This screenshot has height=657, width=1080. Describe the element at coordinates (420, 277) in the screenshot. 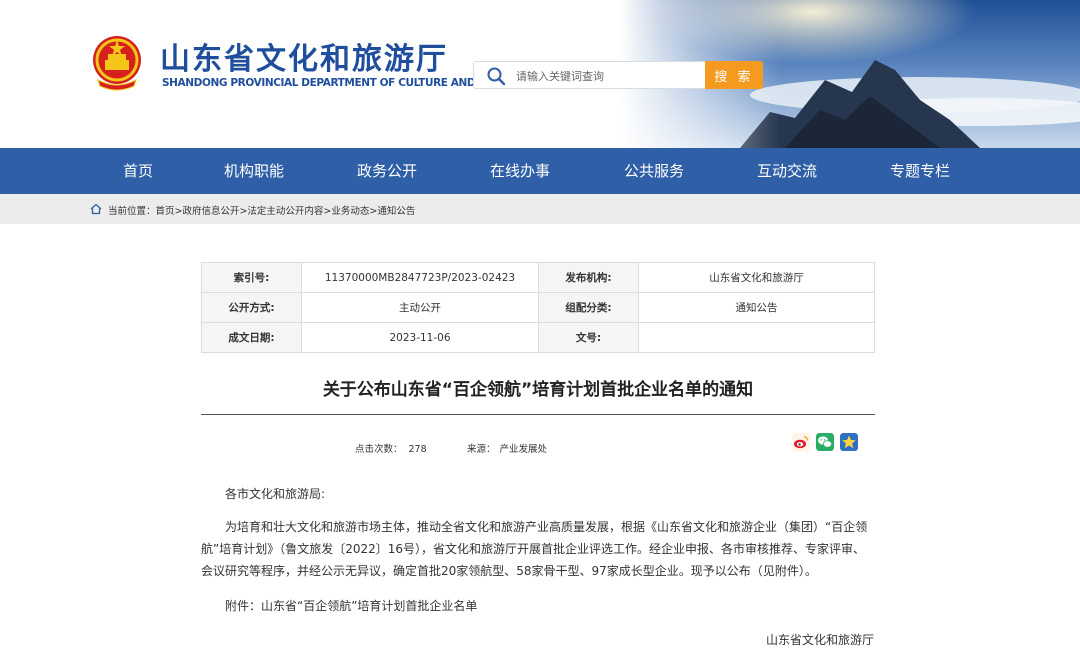

I see `index-value: 11370000MB2847723P/2023-02423` at that location.